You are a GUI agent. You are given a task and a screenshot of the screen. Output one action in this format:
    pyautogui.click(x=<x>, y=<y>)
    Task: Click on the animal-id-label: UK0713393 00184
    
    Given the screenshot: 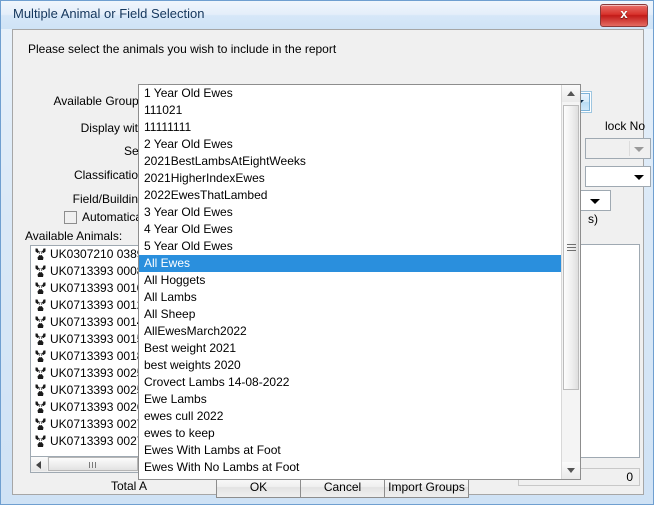 What is the action you would take?
    pyautogui.click(x=100, y=356)
    